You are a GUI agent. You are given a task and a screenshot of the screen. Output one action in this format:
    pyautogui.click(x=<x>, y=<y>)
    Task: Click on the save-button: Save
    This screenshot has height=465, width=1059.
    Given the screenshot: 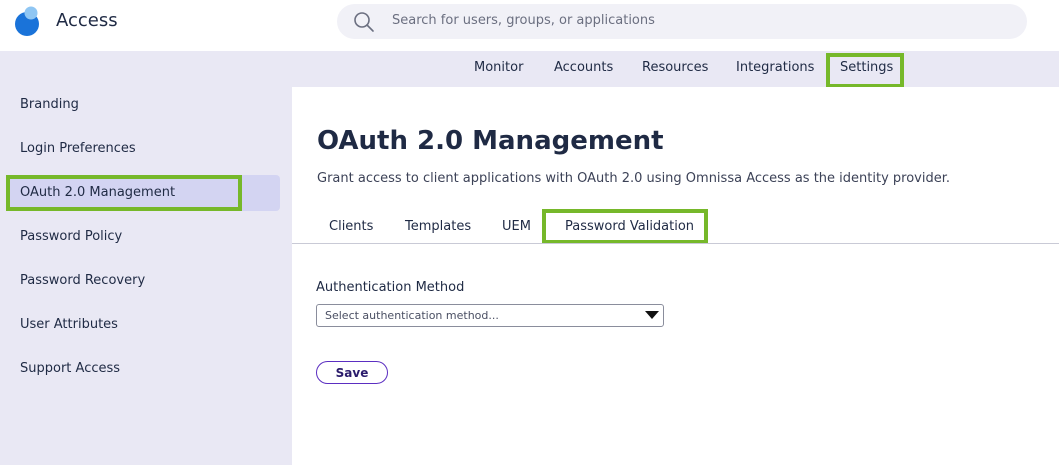 What is the action you would take?
    pyautogui.click(x=352, y=372)
    